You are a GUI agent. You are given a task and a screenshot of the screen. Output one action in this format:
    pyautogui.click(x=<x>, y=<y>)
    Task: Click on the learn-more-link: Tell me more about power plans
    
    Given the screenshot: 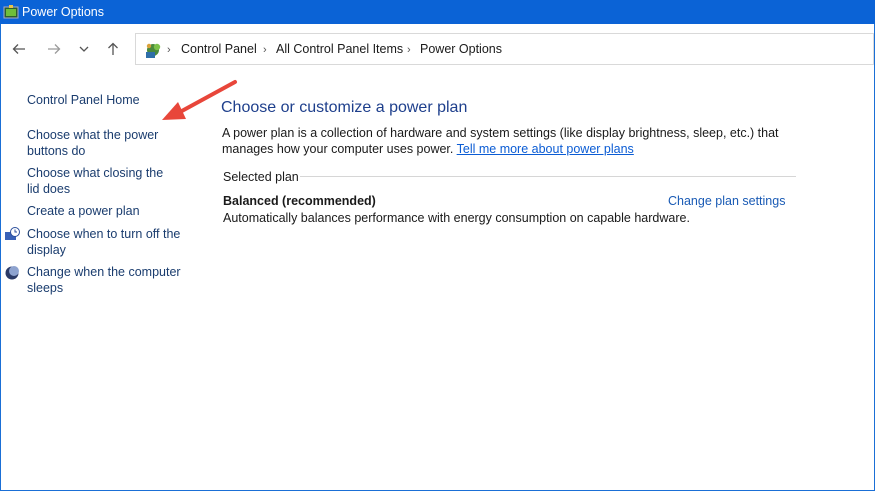 What is the action you would take?
    pyautogui.click(x=545, y=149)
    